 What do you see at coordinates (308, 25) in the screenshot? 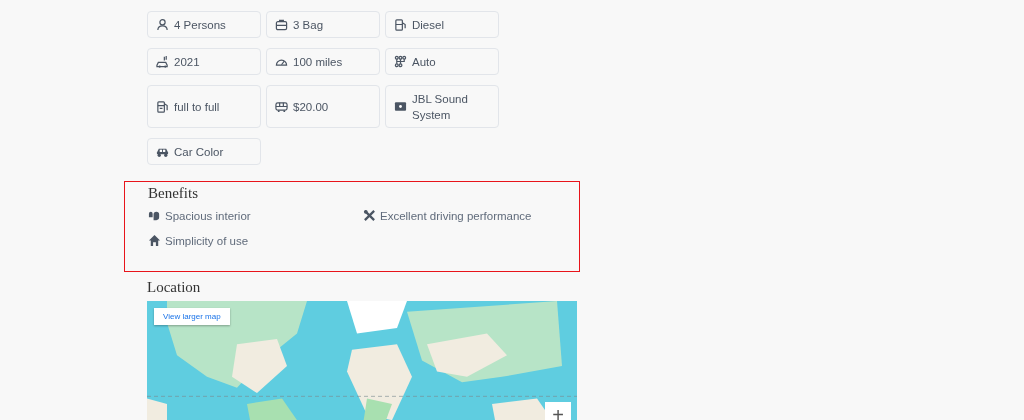
I see `spec-label: 3 Bag` at bounding box center [308, 25].